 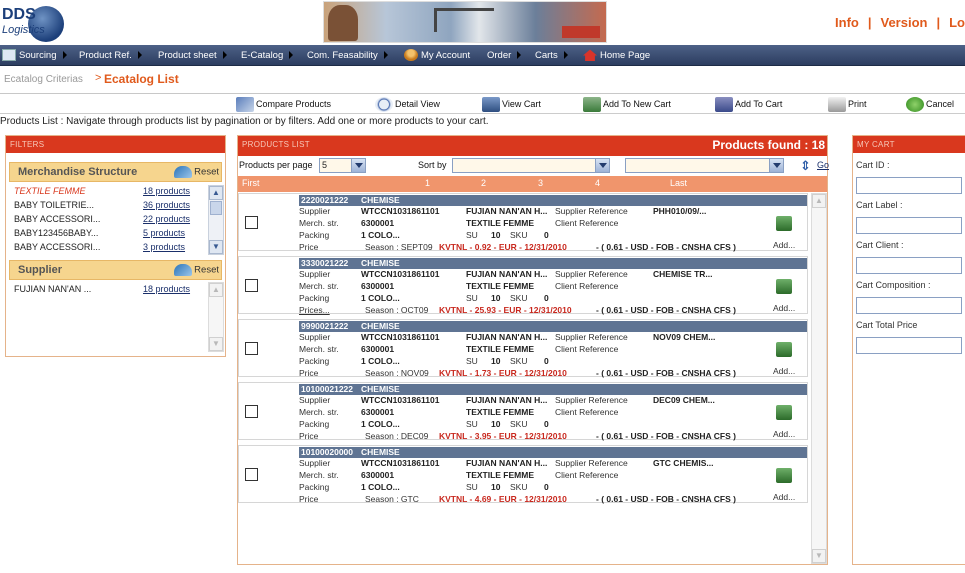 What do you see at coordinates (107, 191) in the screenshot?
I see `list-item: TEXTILE FEMME 18 products` at bounding box center [107, 191].